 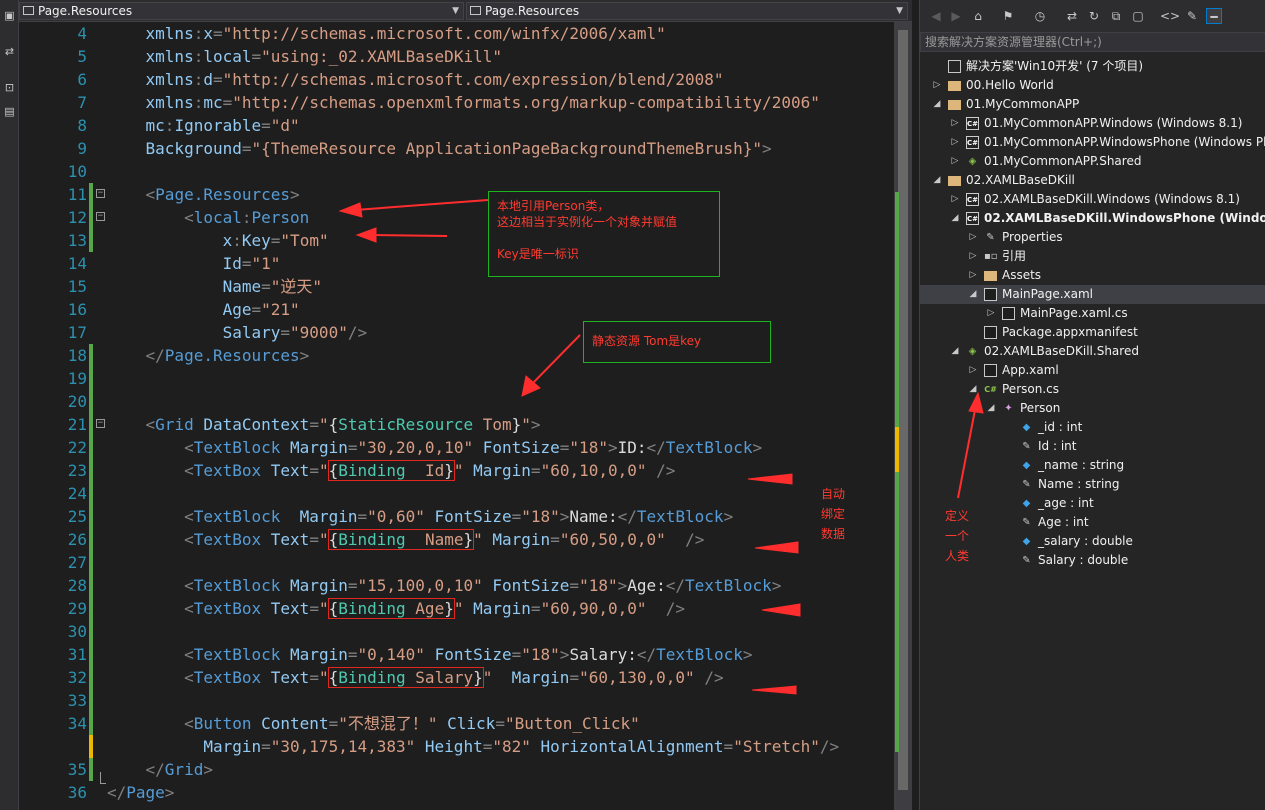 I want to click on type-dropdown-value: Page.Resources, so click(x=85, y=11).